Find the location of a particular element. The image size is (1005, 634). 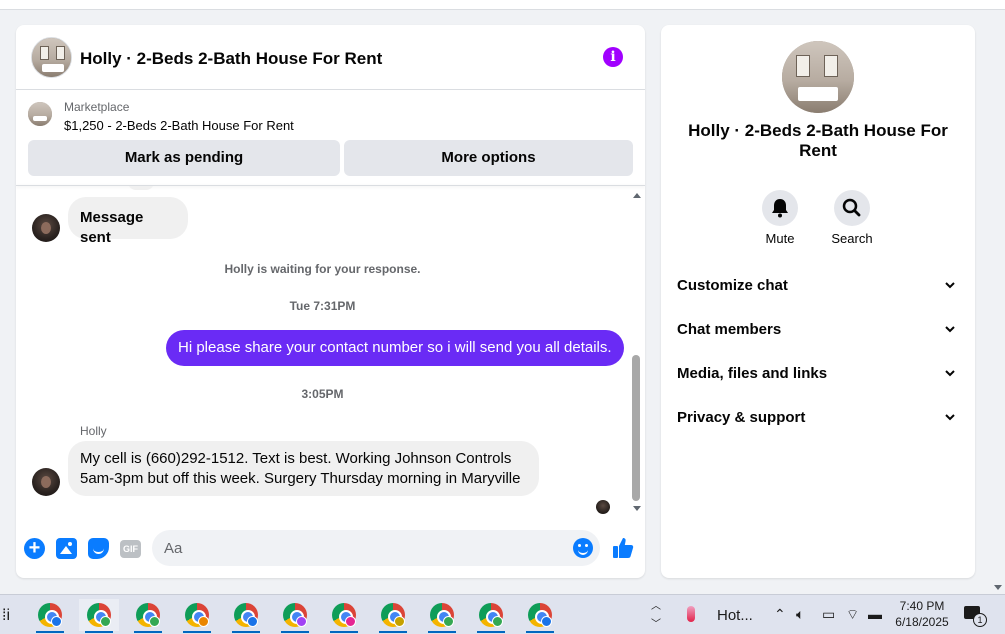

section-privacy-support: Privacy & support is located at coordinates (818, 419).